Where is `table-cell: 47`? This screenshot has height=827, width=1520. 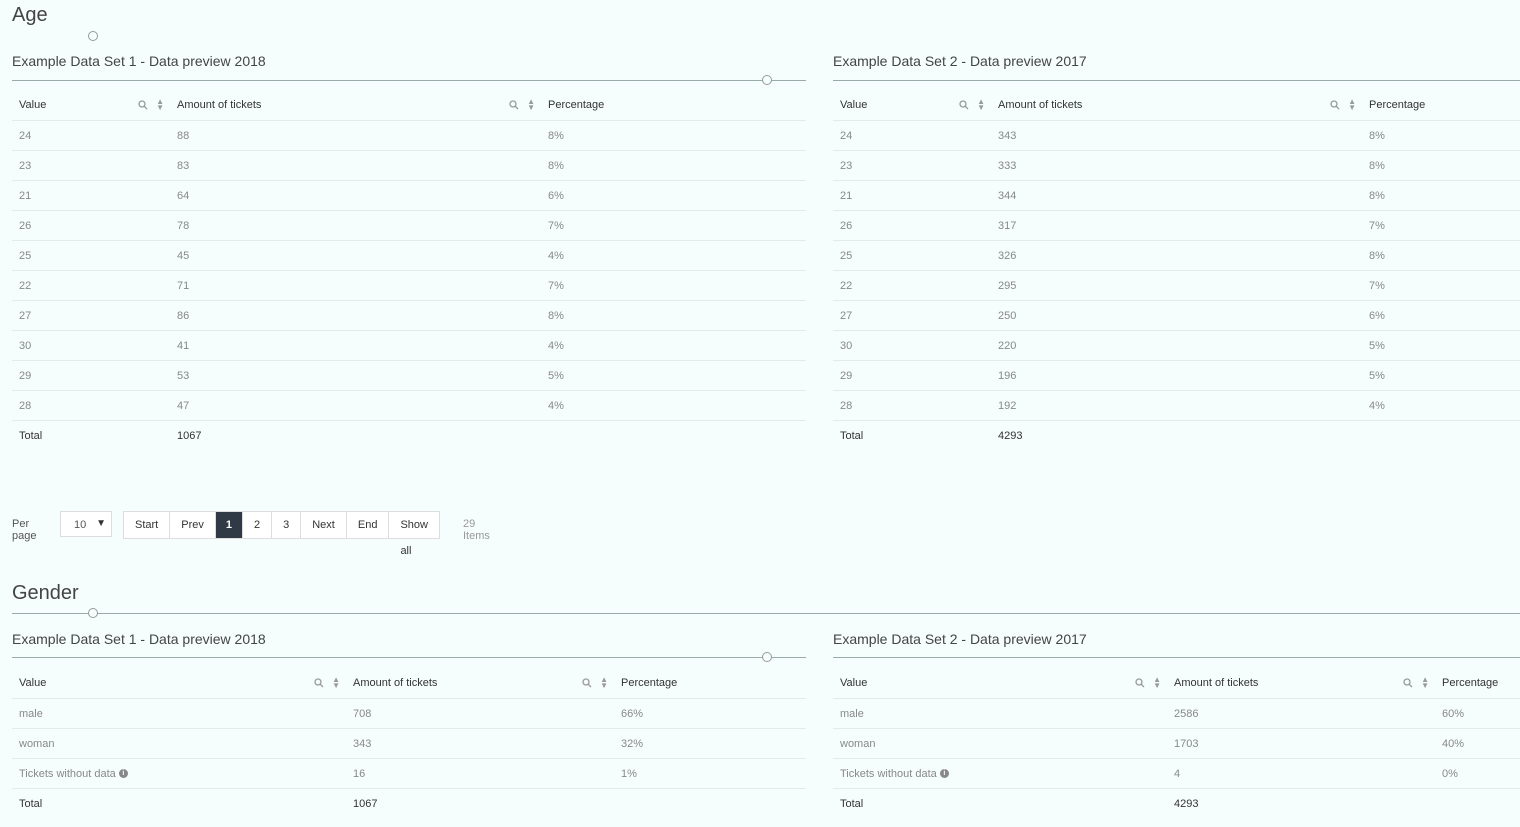 table-cell: 47 is located at coordinates (355, 405).